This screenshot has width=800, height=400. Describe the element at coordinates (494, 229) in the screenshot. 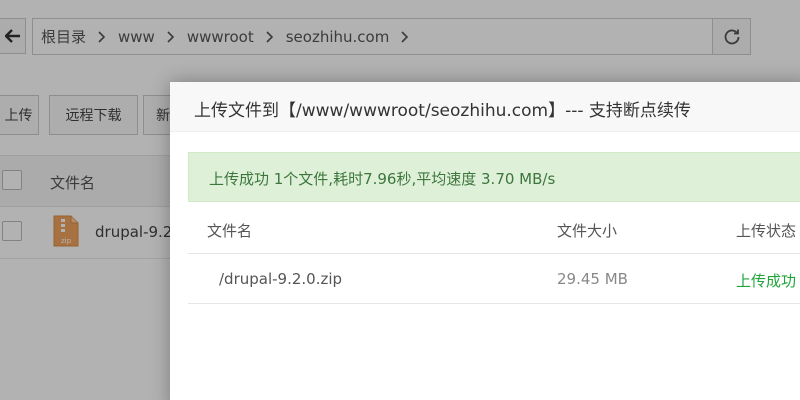

I see `upload-list-header: 文件名 文件大小 上传状态` at that location.